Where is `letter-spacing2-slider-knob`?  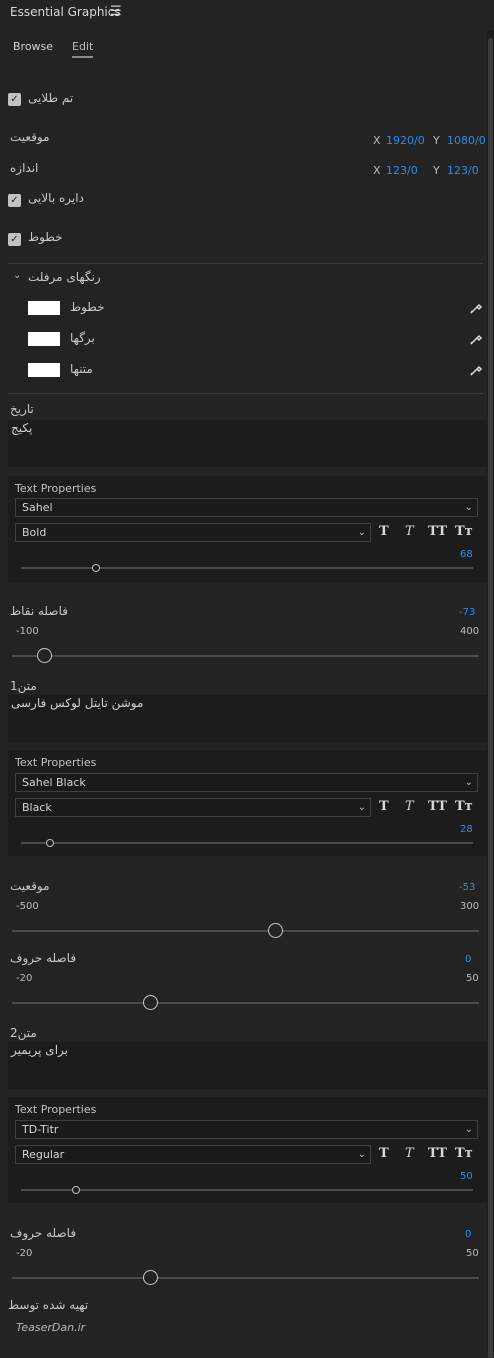 letter-spacing2-slider-knob is located at coordinates (150, 1277).